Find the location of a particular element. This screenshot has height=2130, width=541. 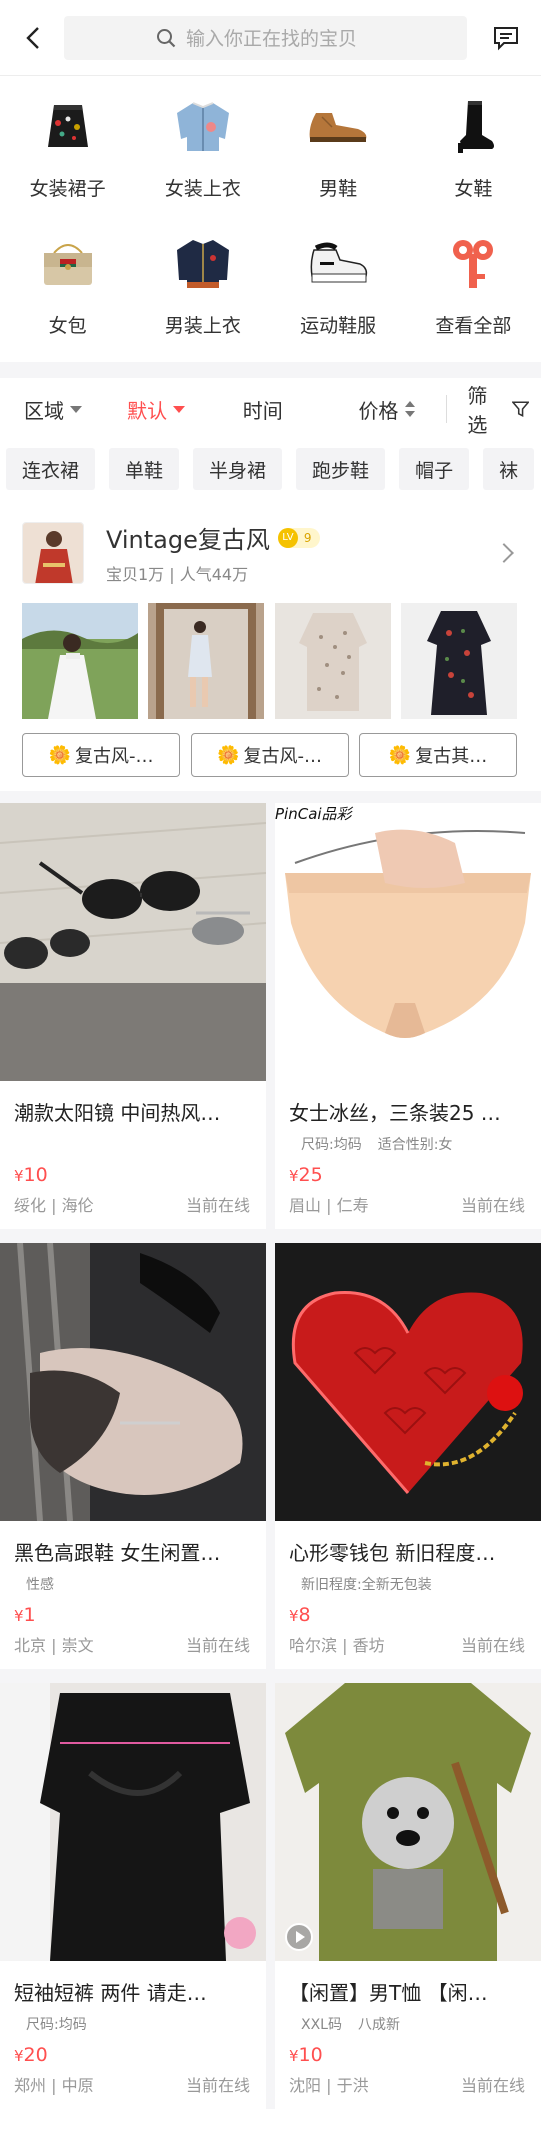

product-attr: 性感 is located at coordinates (40, 1585).